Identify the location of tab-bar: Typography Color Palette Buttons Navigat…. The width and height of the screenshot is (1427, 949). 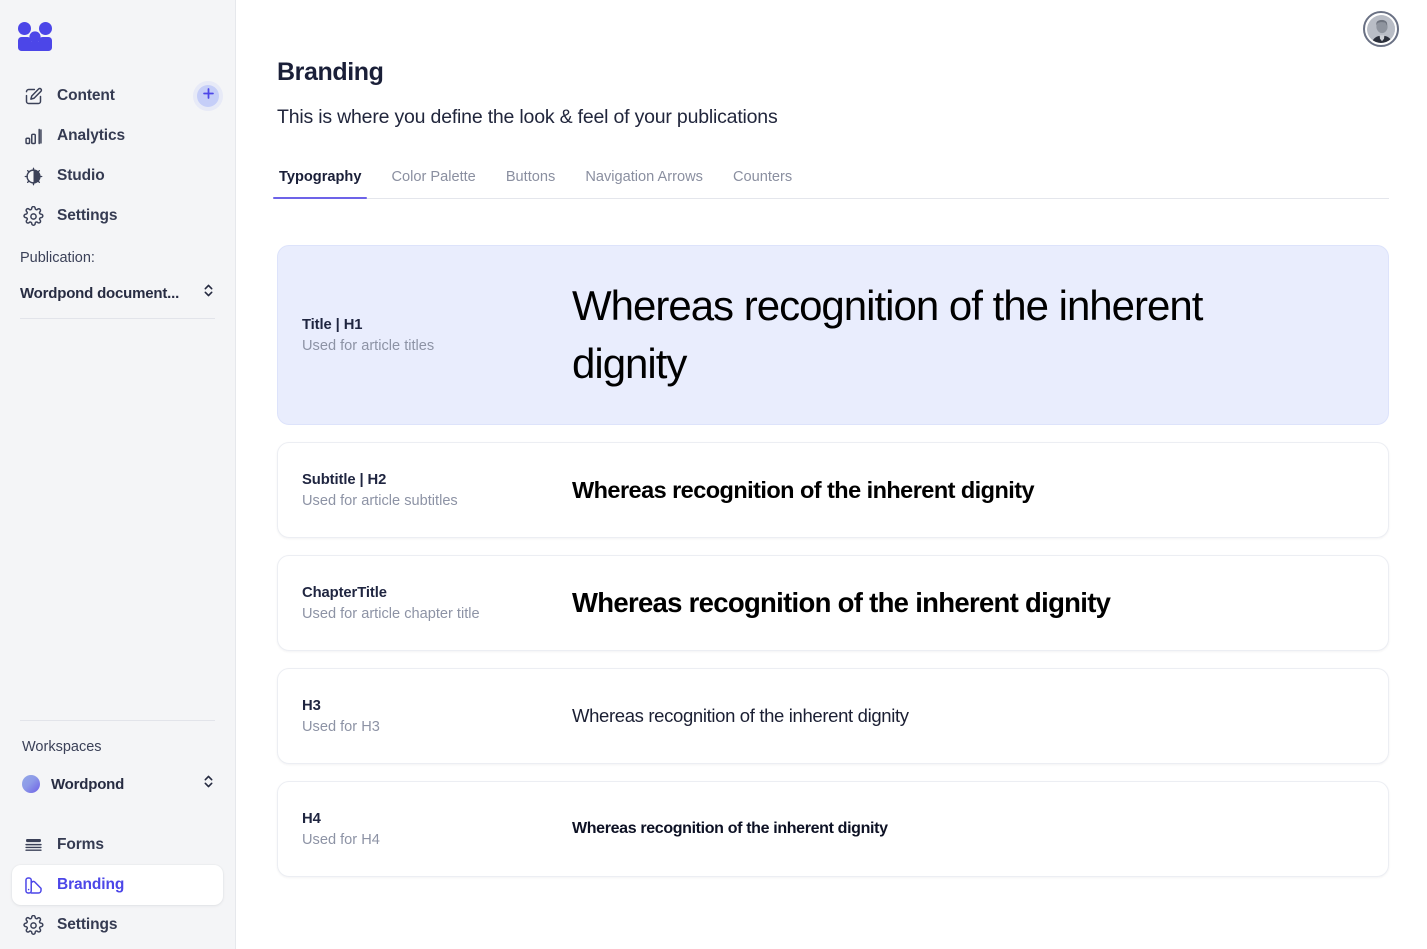
(830, 184).